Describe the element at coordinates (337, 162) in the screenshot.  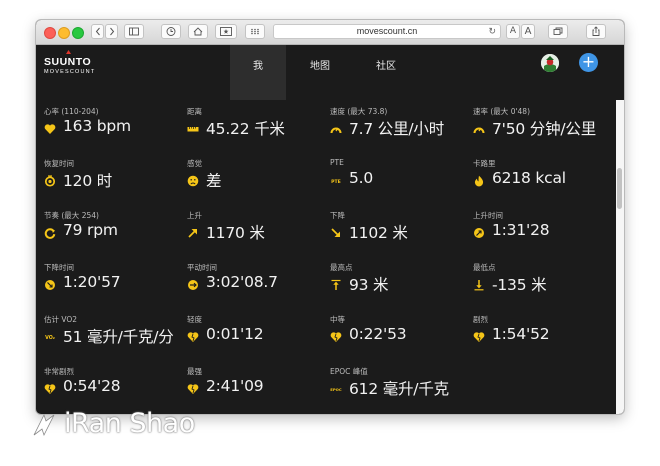
I see `metric-label: PTE` at that location.